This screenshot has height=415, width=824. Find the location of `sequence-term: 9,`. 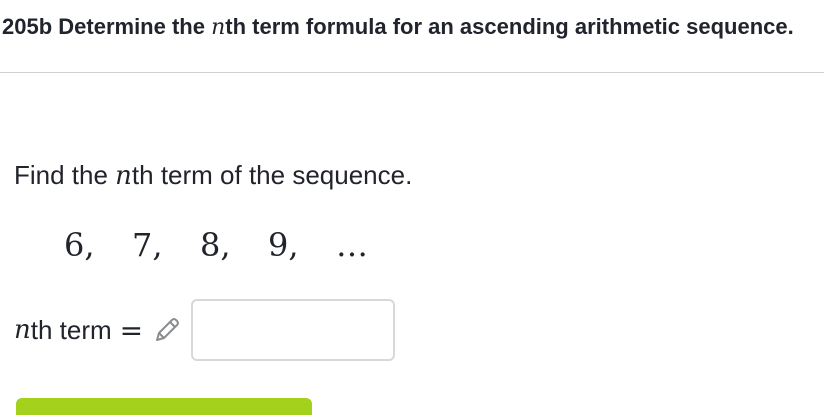

sequence-term: 9, is located at coordinates (283, 245).